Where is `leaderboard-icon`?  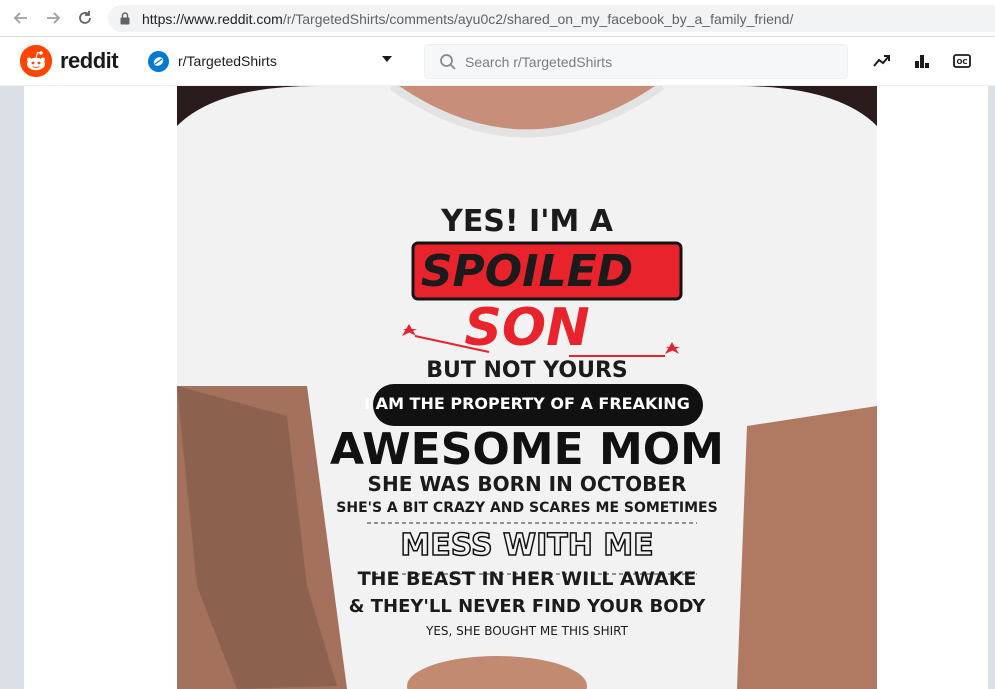 leaderboard-icon is located at coordinates (922, 61).